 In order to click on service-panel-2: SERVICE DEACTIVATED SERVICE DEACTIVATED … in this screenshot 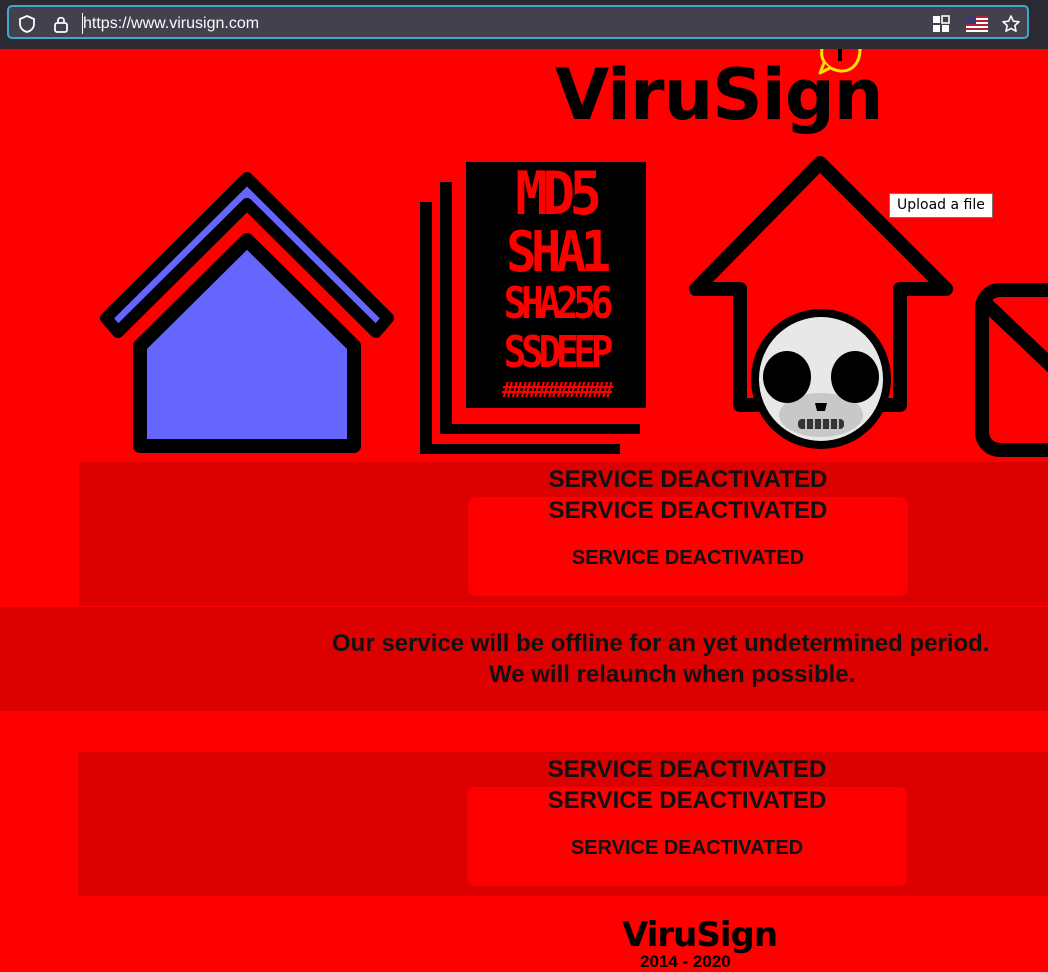, I will do `click(563, 824)`.